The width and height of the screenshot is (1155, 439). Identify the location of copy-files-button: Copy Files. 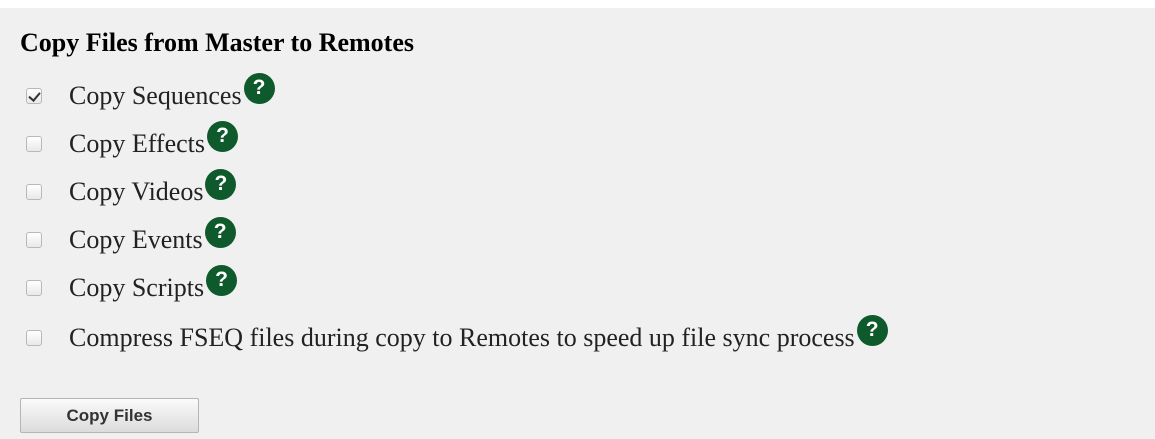
(109, 415).